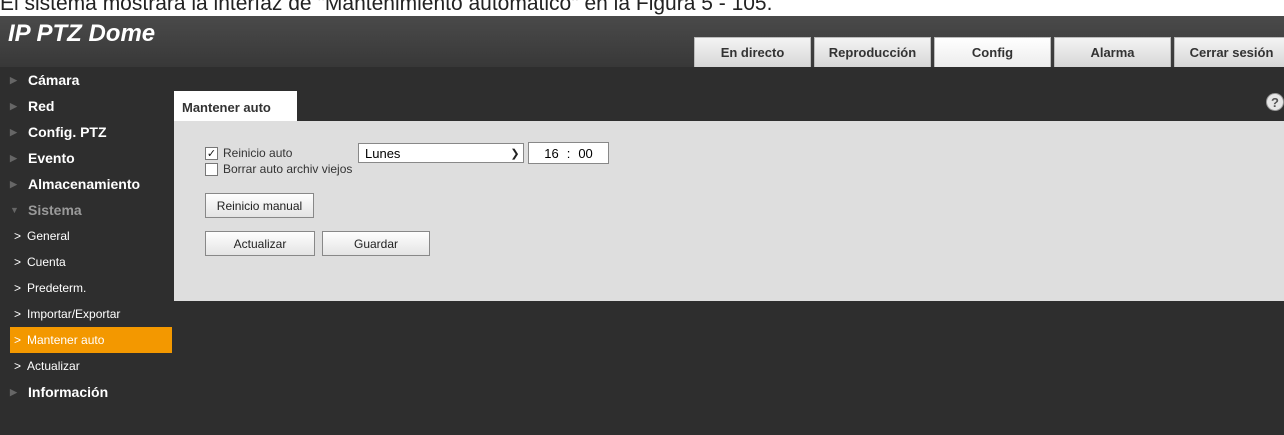  What do you see at coordinates (1275, 102) in the screenshot?
I see `help-icon: ?` at bounding box center [1275, 102].